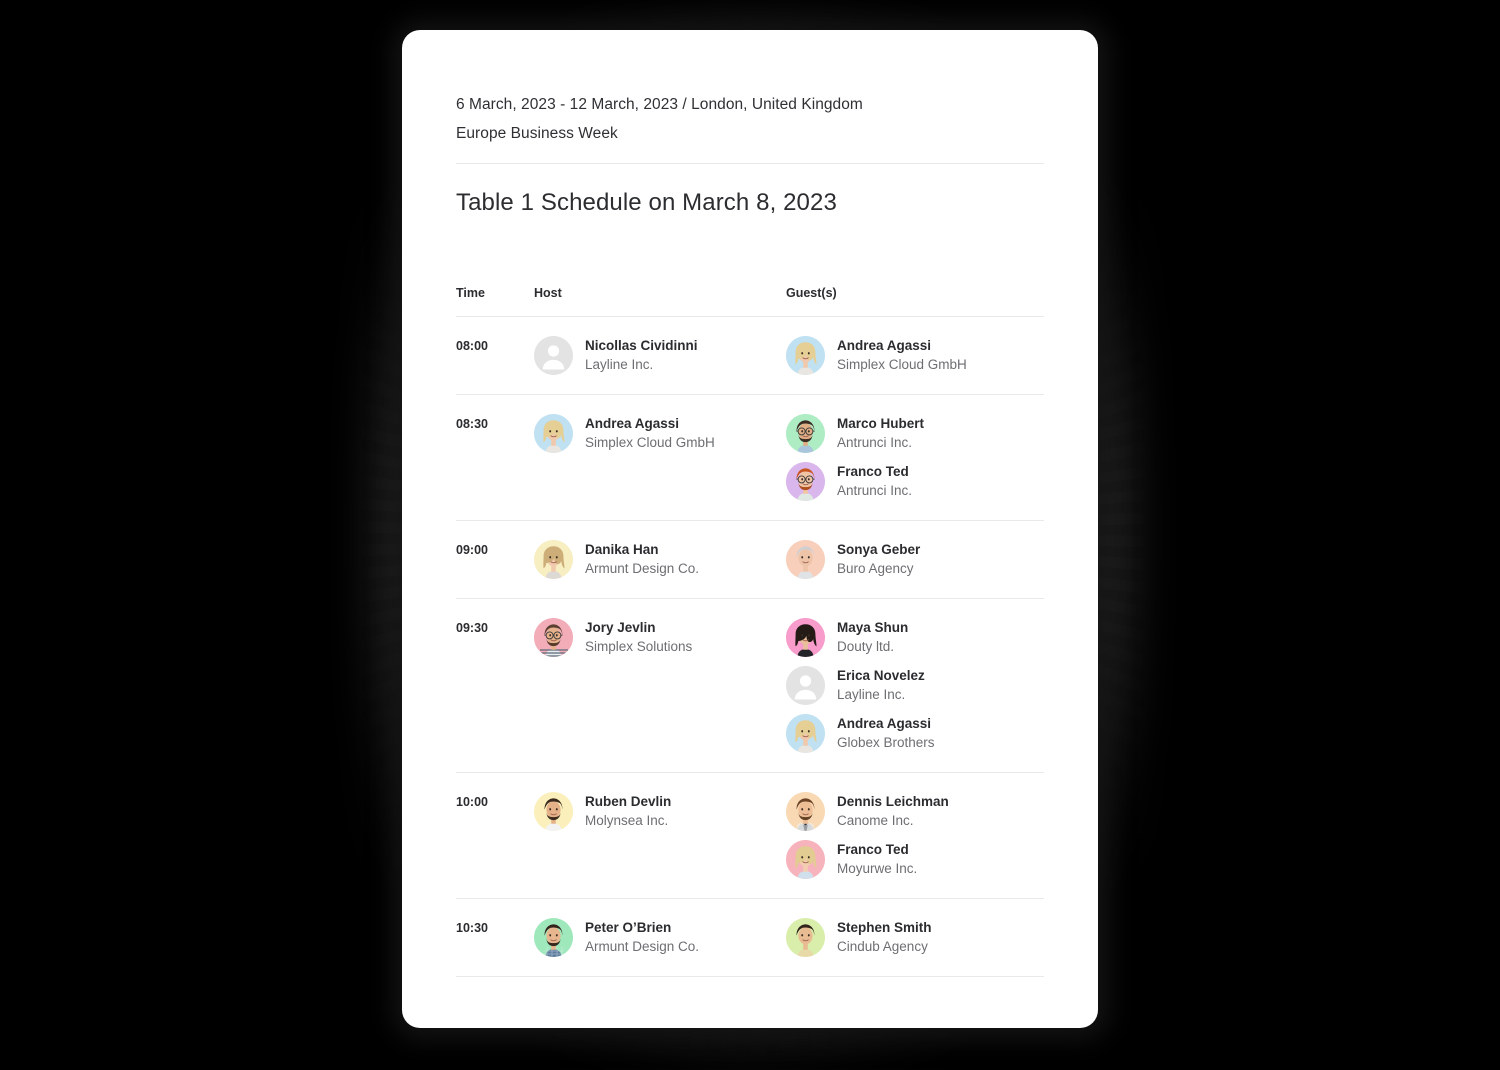  I want to click on cell-guests: Sonya Geber Buro Agency, so click(915, 560).